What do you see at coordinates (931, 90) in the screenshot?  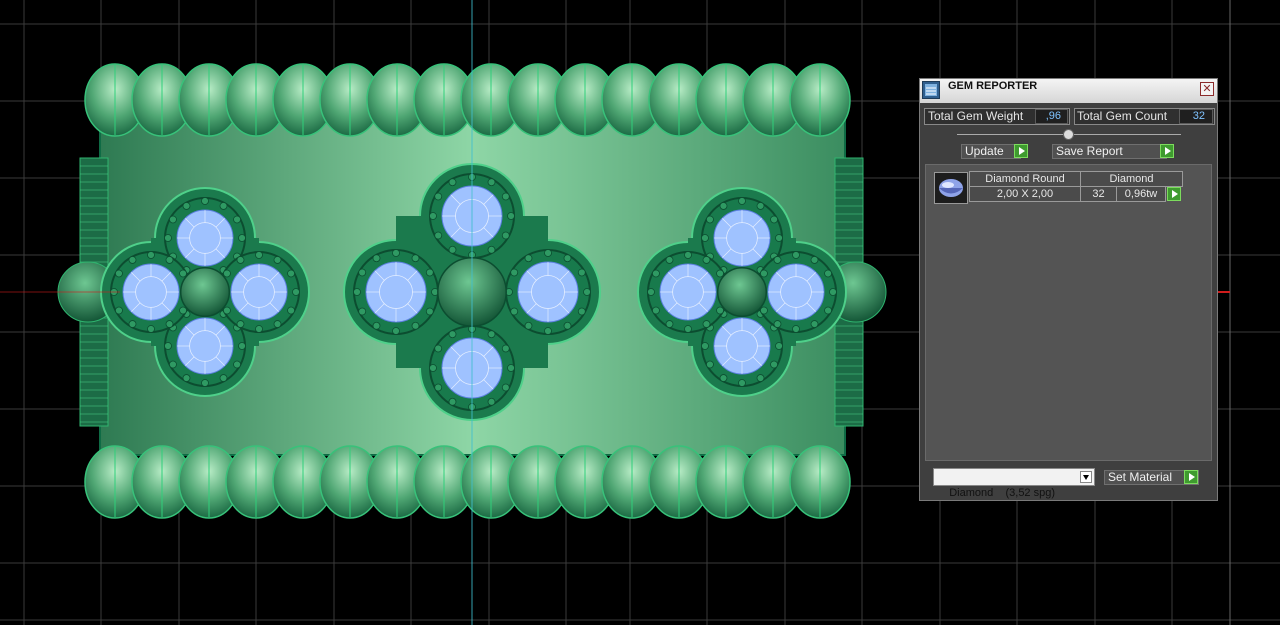 I see `gem-reporter-app-icon` at bounding box center [931, 90].